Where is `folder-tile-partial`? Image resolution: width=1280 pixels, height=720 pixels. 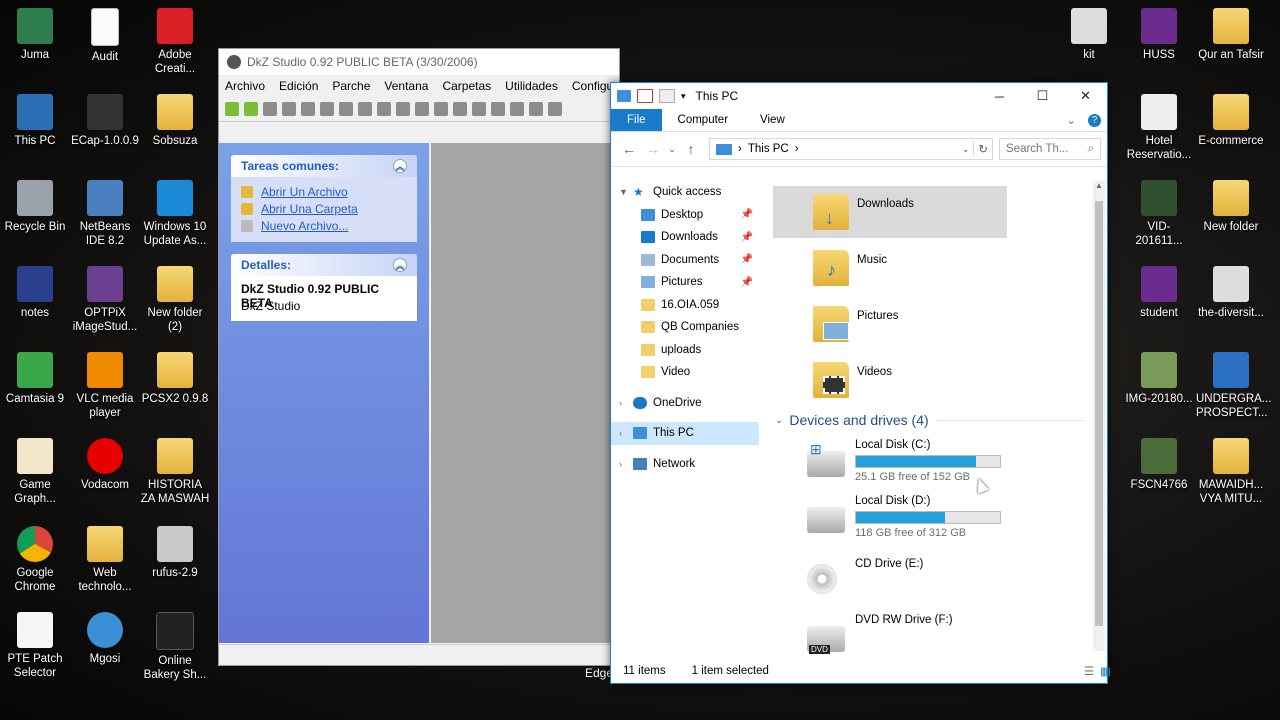 folder-tile-partial is located at coordinates (890, 178).